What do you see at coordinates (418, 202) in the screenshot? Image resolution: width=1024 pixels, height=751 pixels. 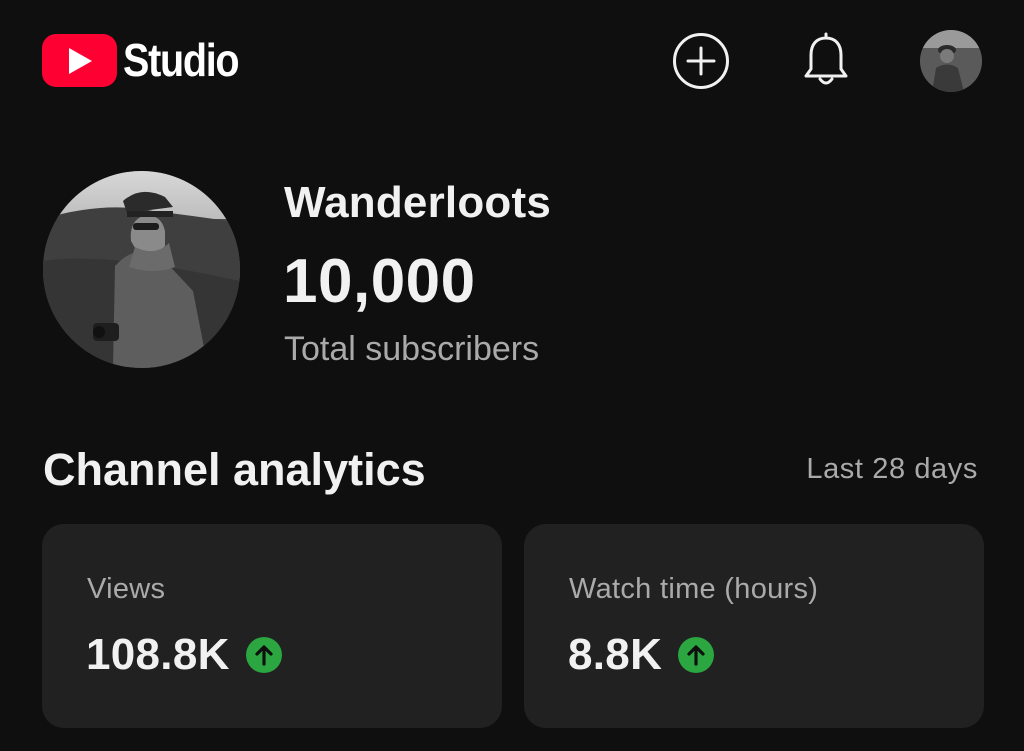 I see `channel-name: Wanderloots` at bounding box center [418, 202].